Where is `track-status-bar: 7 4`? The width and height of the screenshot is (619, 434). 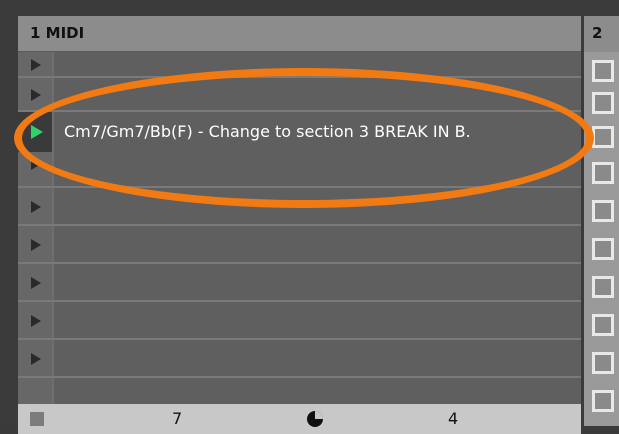 track-status-bar: 7 4 is located at coordinates (299, 419).